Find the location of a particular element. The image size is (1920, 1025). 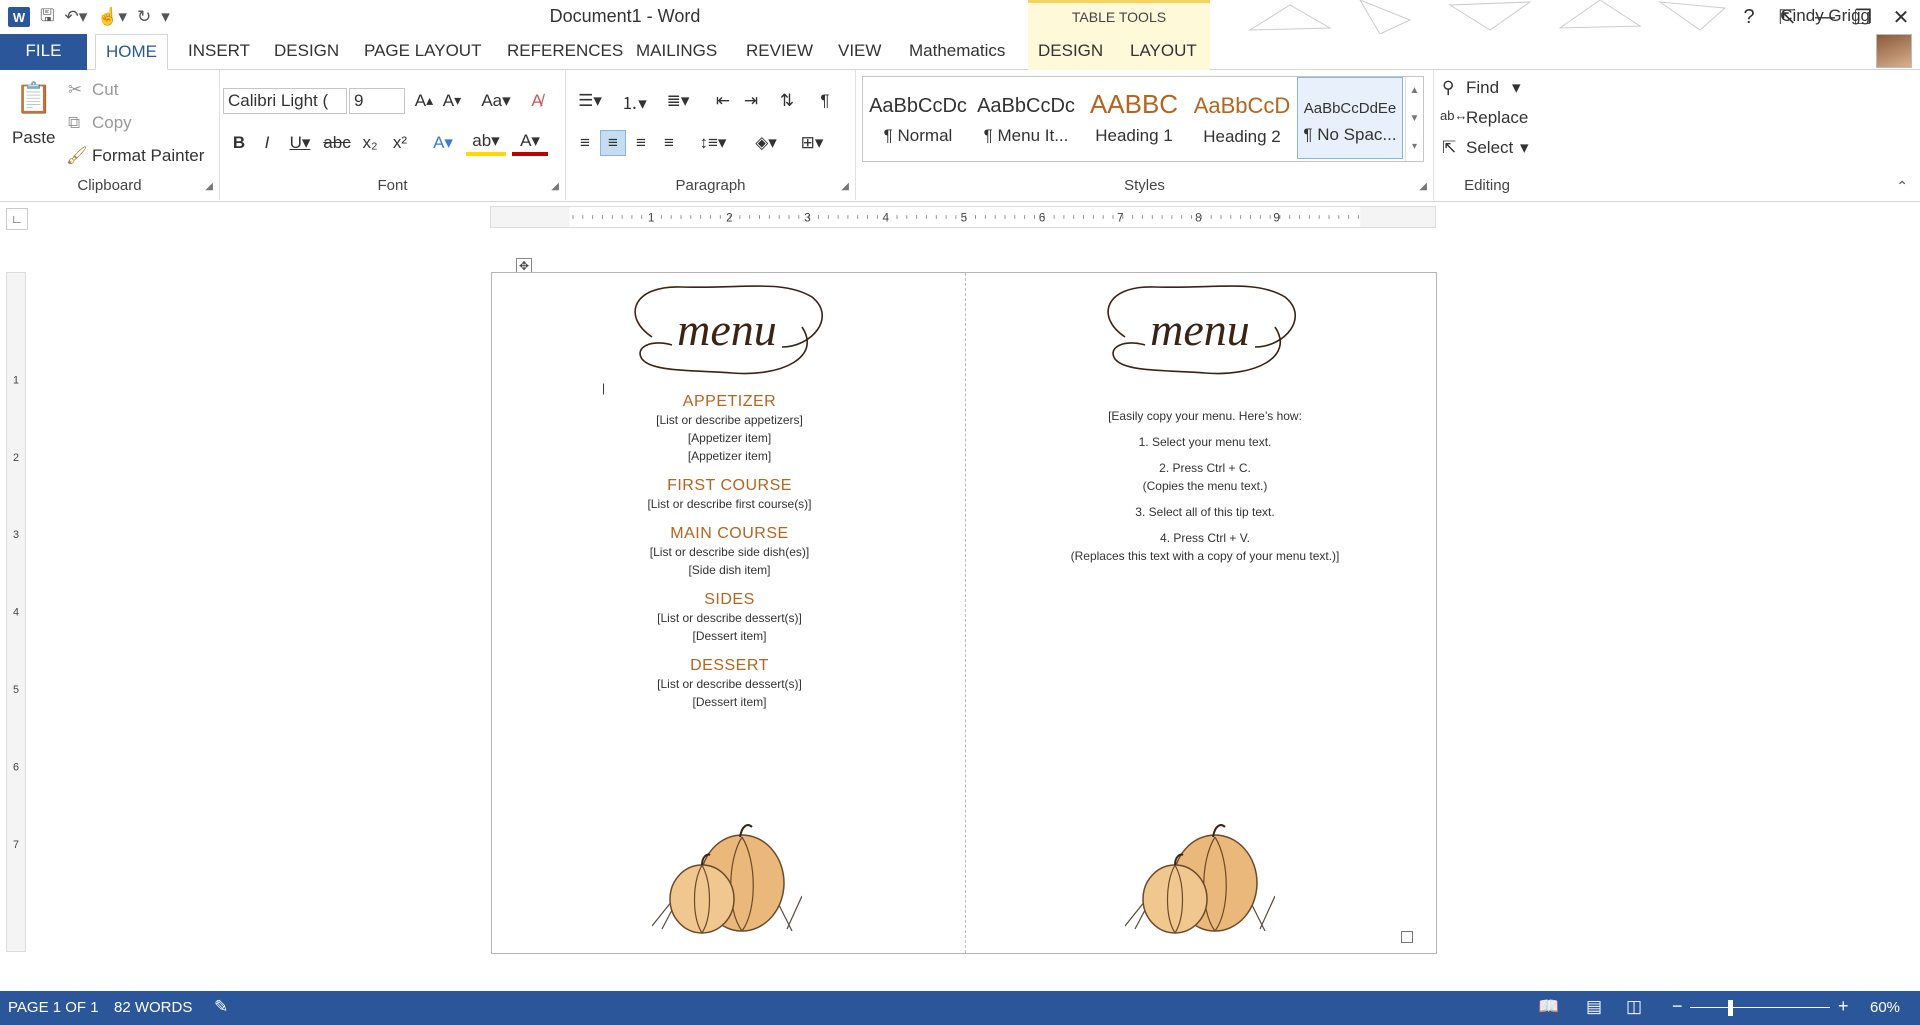

borders-icon: ⊞▾ is located at coordinates (812, 143).